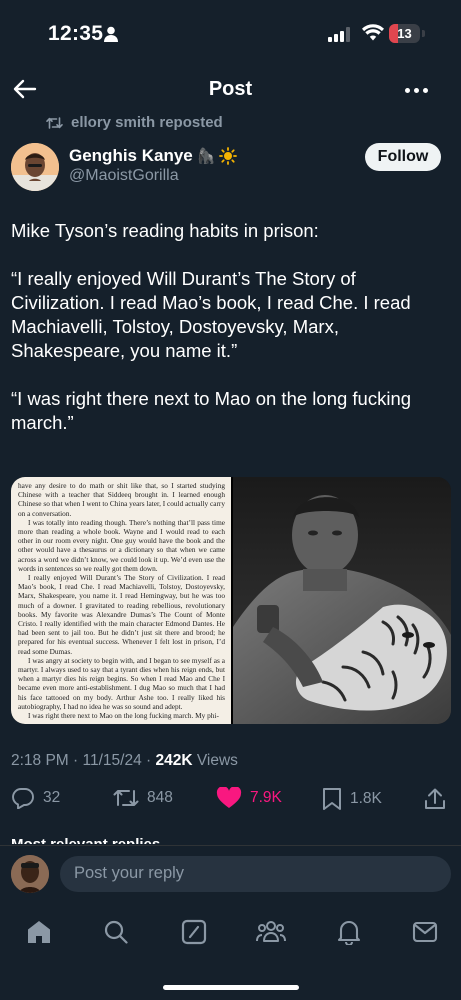 The image size is (461, 1000). I want to click on more-options-button, so click(416, 90).